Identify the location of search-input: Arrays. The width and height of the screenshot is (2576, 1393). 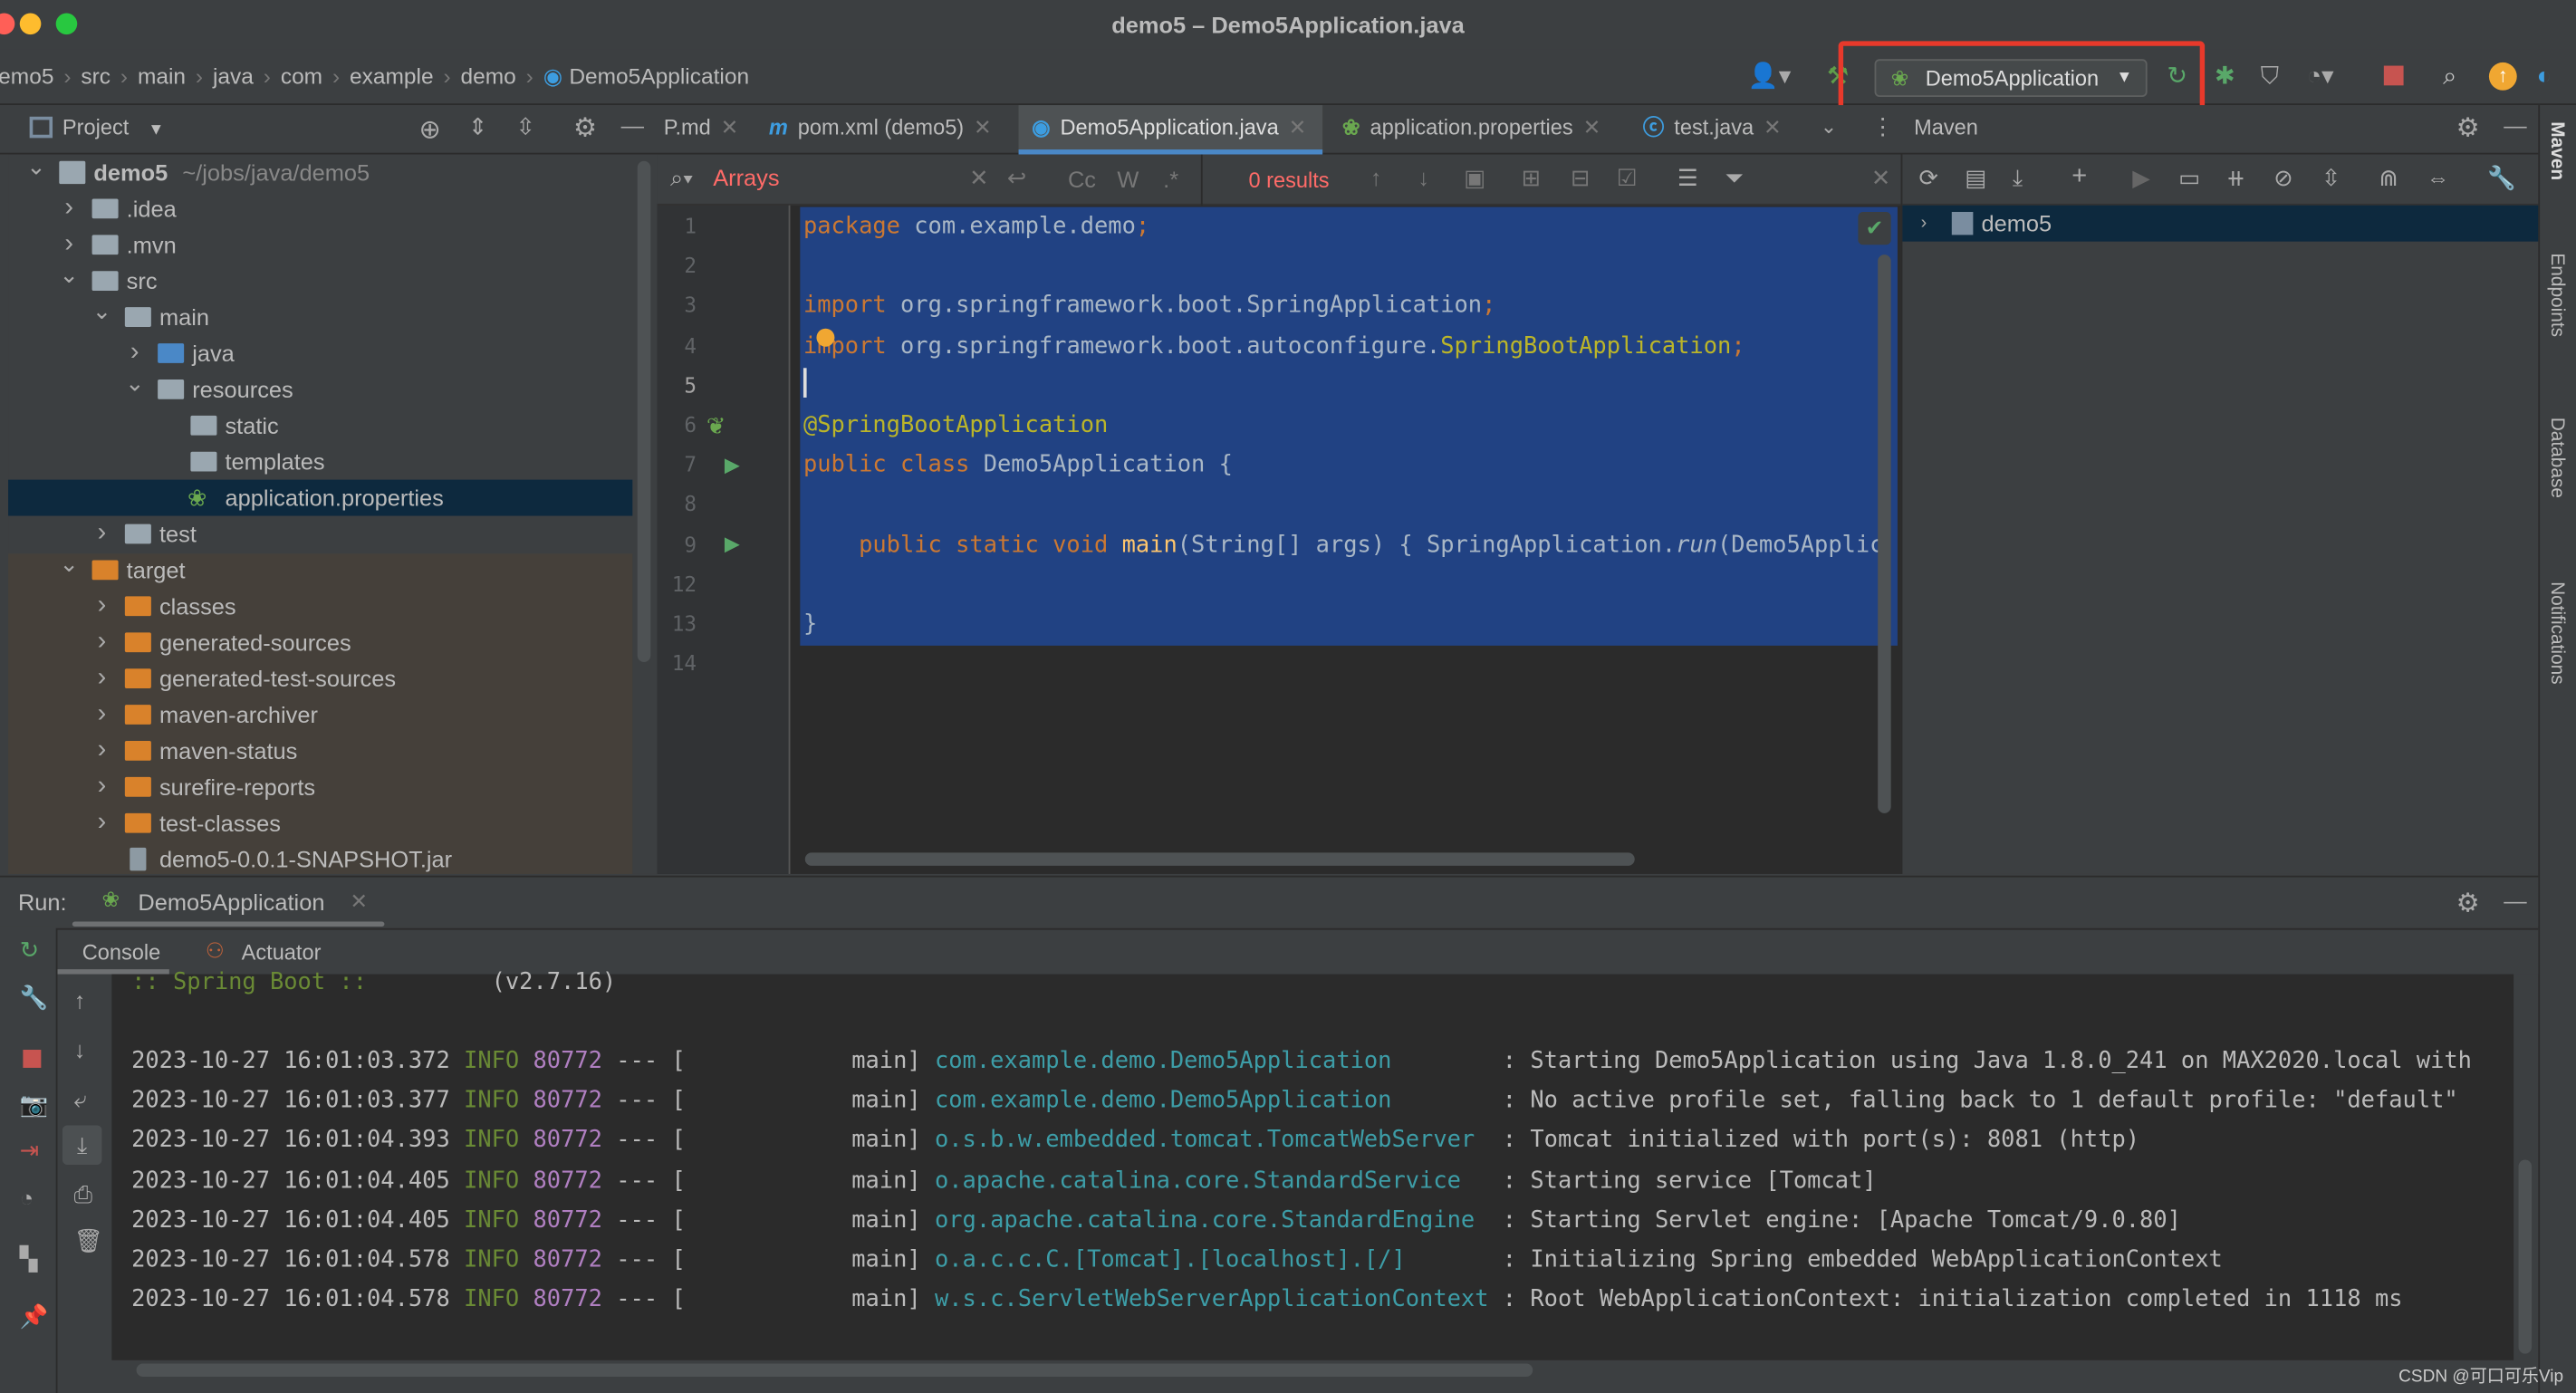
(746, 177).